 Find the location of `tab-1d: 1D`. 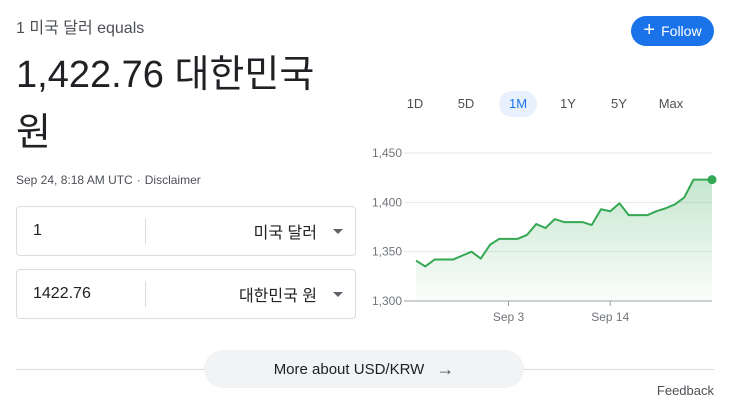

tab-1d: 1D is located at coordinates (415, 104).